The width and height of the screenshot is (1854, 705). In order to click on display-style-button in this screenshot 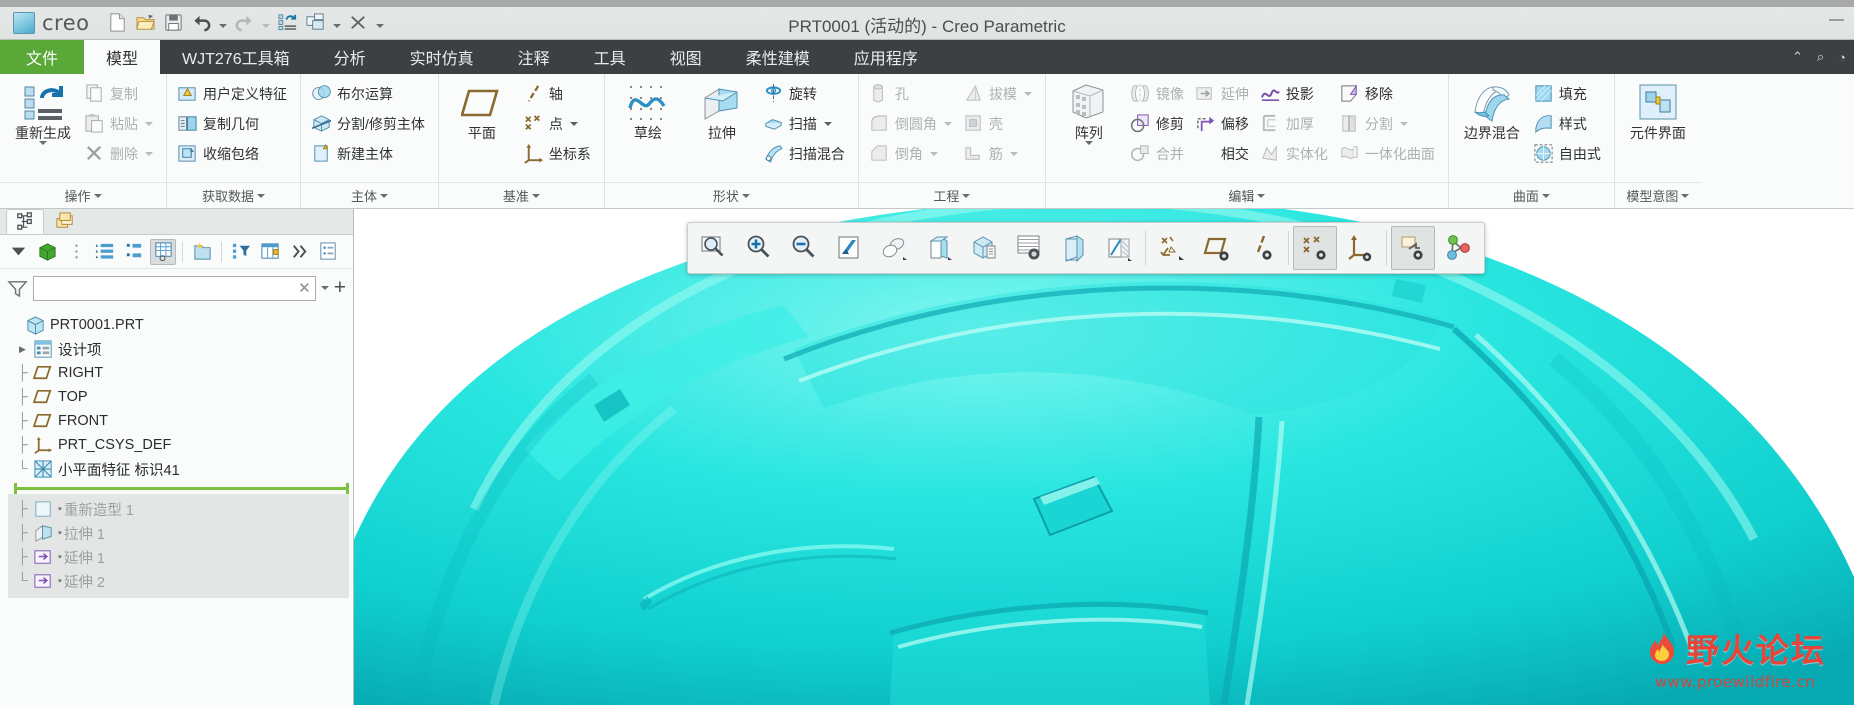, I will do `click(894, 248)`.